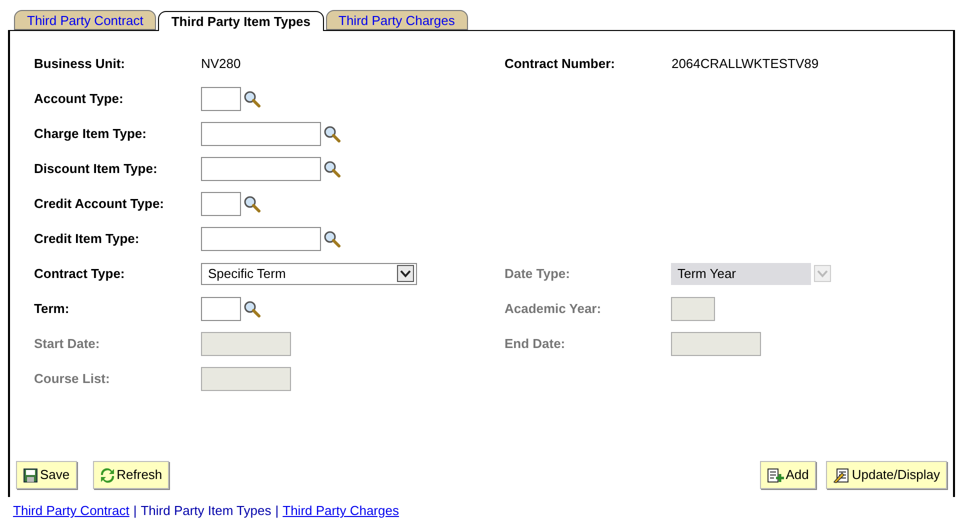 The height and width of the screenshot is (522, 958). I want to click on action-button: Save, so click(46, 475).